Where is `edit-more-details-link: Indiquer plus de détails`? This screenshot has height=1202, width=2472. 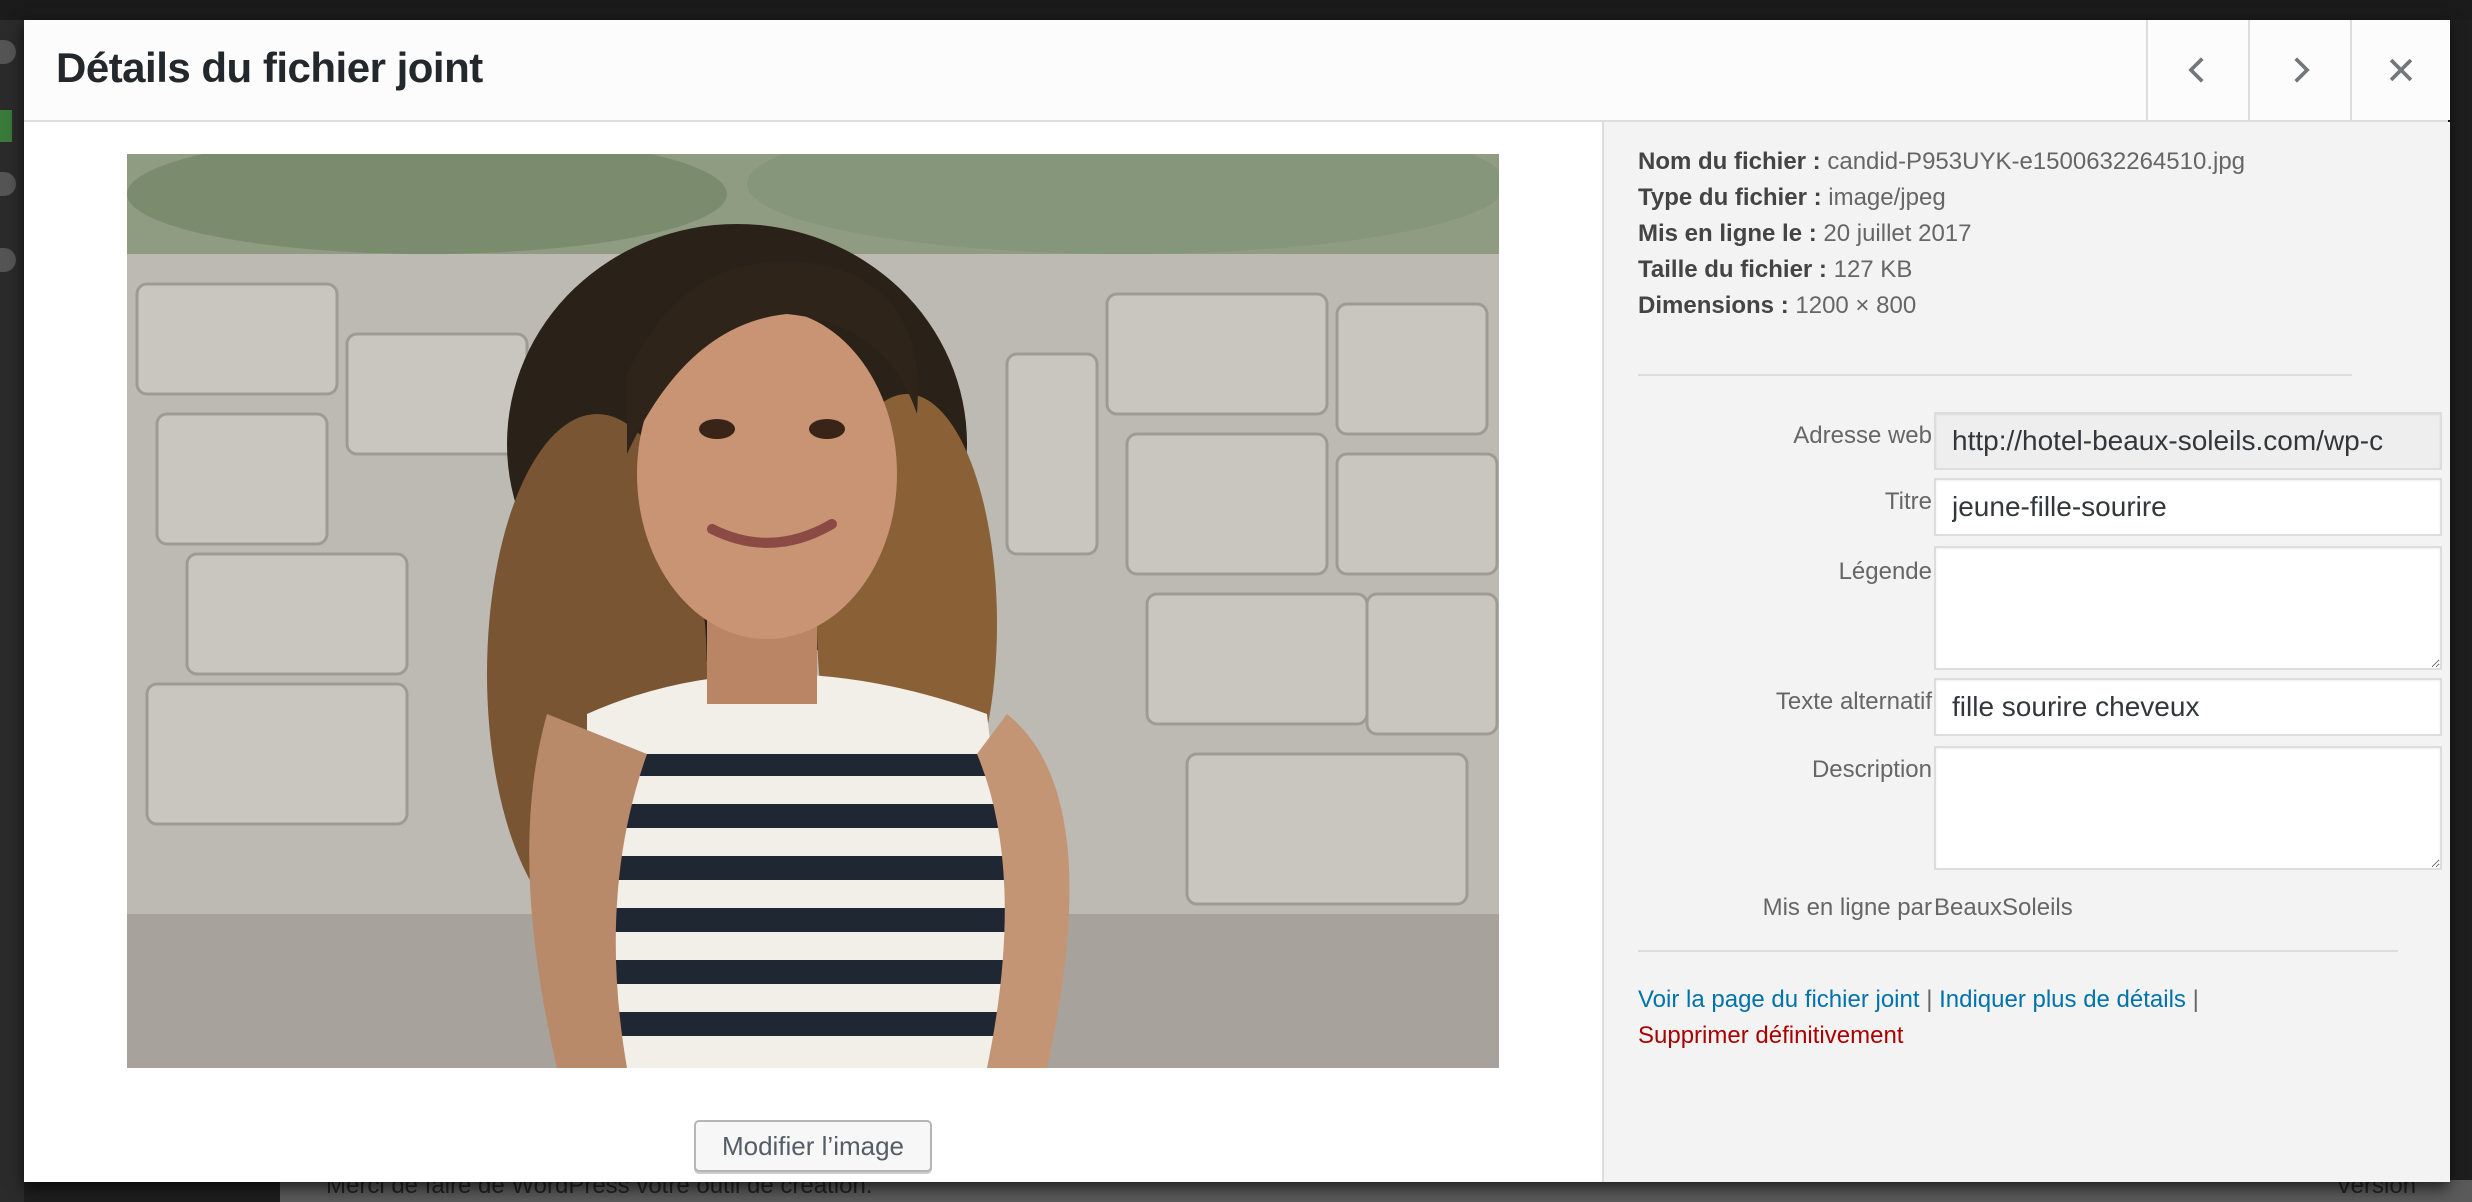
edit-more-details-link: Indiquer plus de détails is located at coordinates (2062, 999).